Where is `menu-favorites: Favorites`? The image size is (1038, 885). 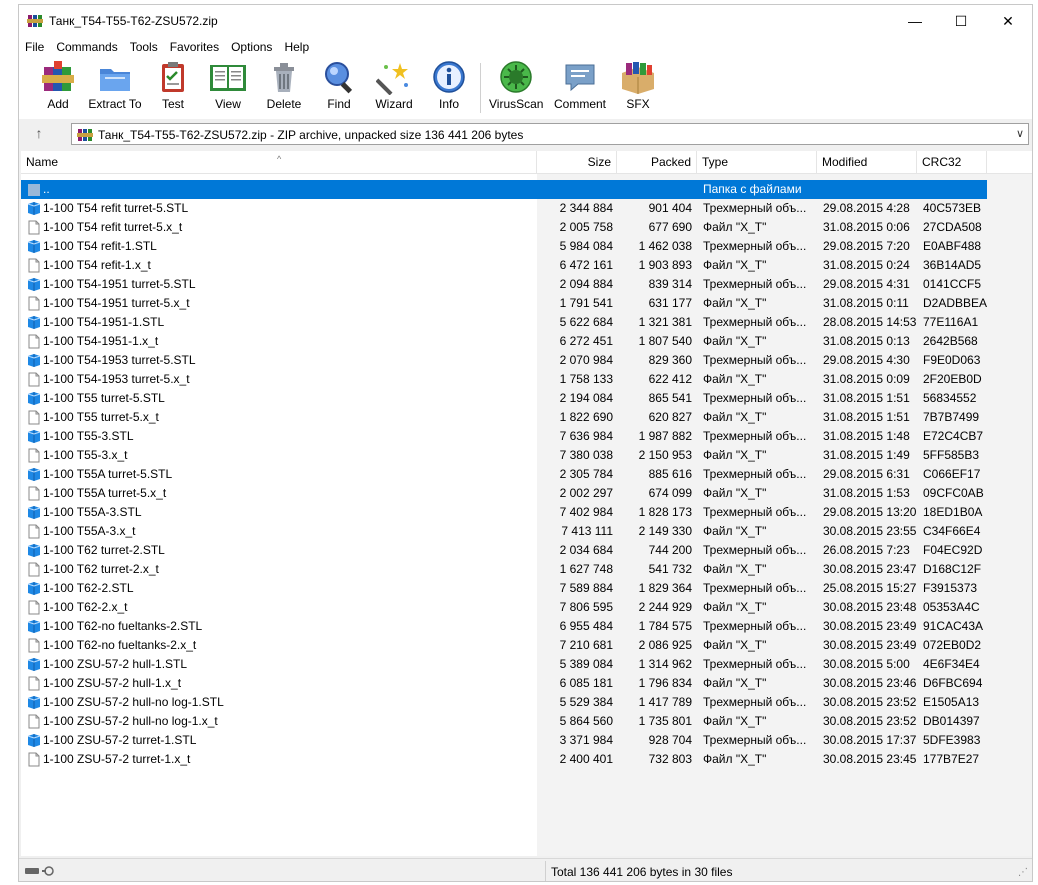 menu-favorites: Favorites is located at coordinates (194, 47).